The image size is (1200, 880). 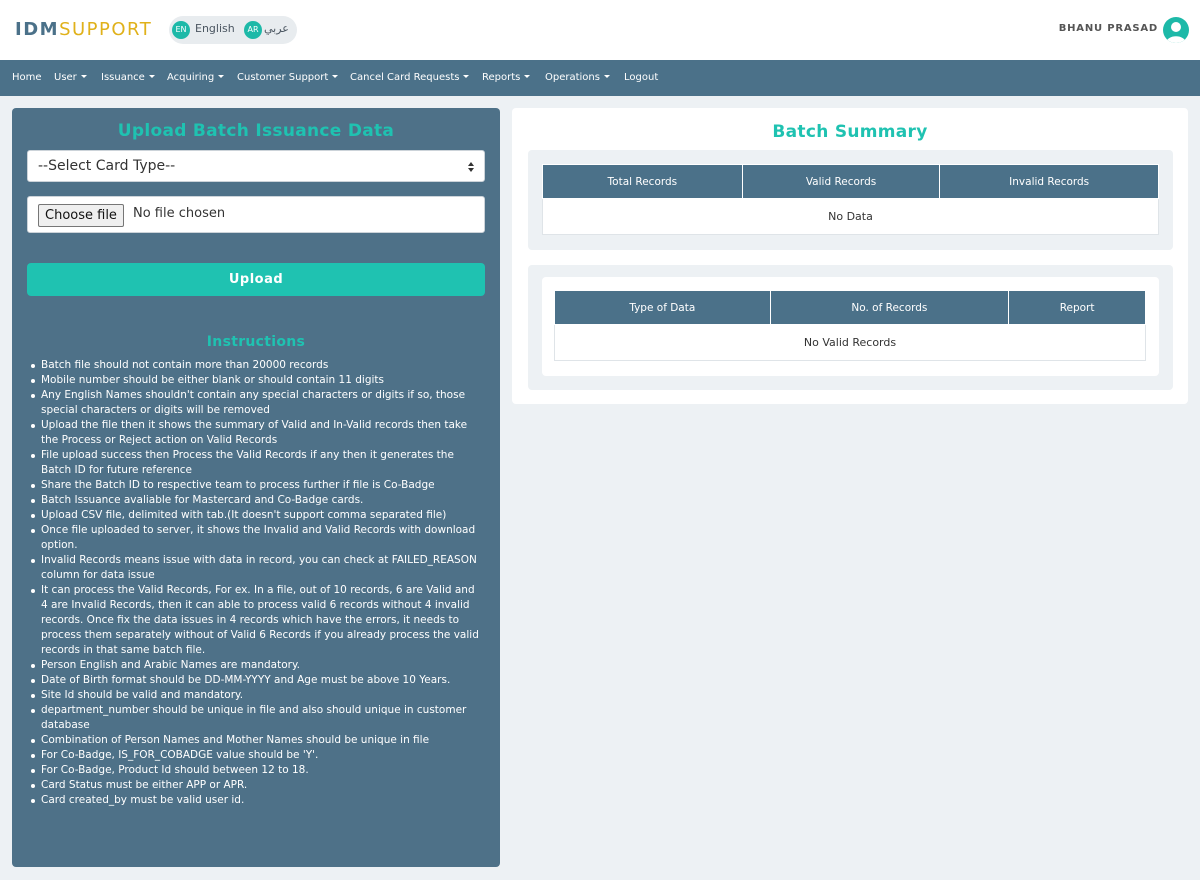 What do you see at coordinates (253, 30) in the screenshot?
I see `lang-ar-badge: AR` at bounding box center [253, 30].